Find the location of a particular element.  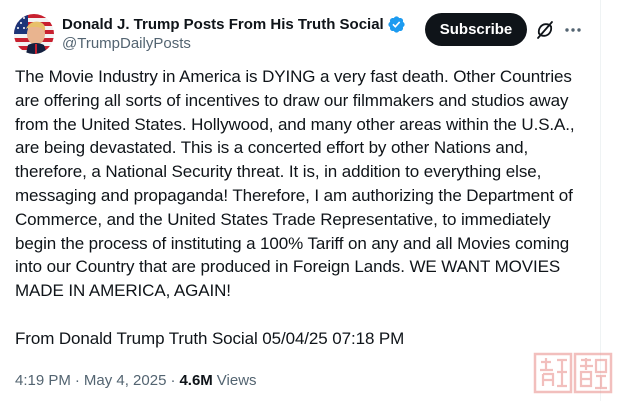

grok-icon is located at coordinates (545, 30).